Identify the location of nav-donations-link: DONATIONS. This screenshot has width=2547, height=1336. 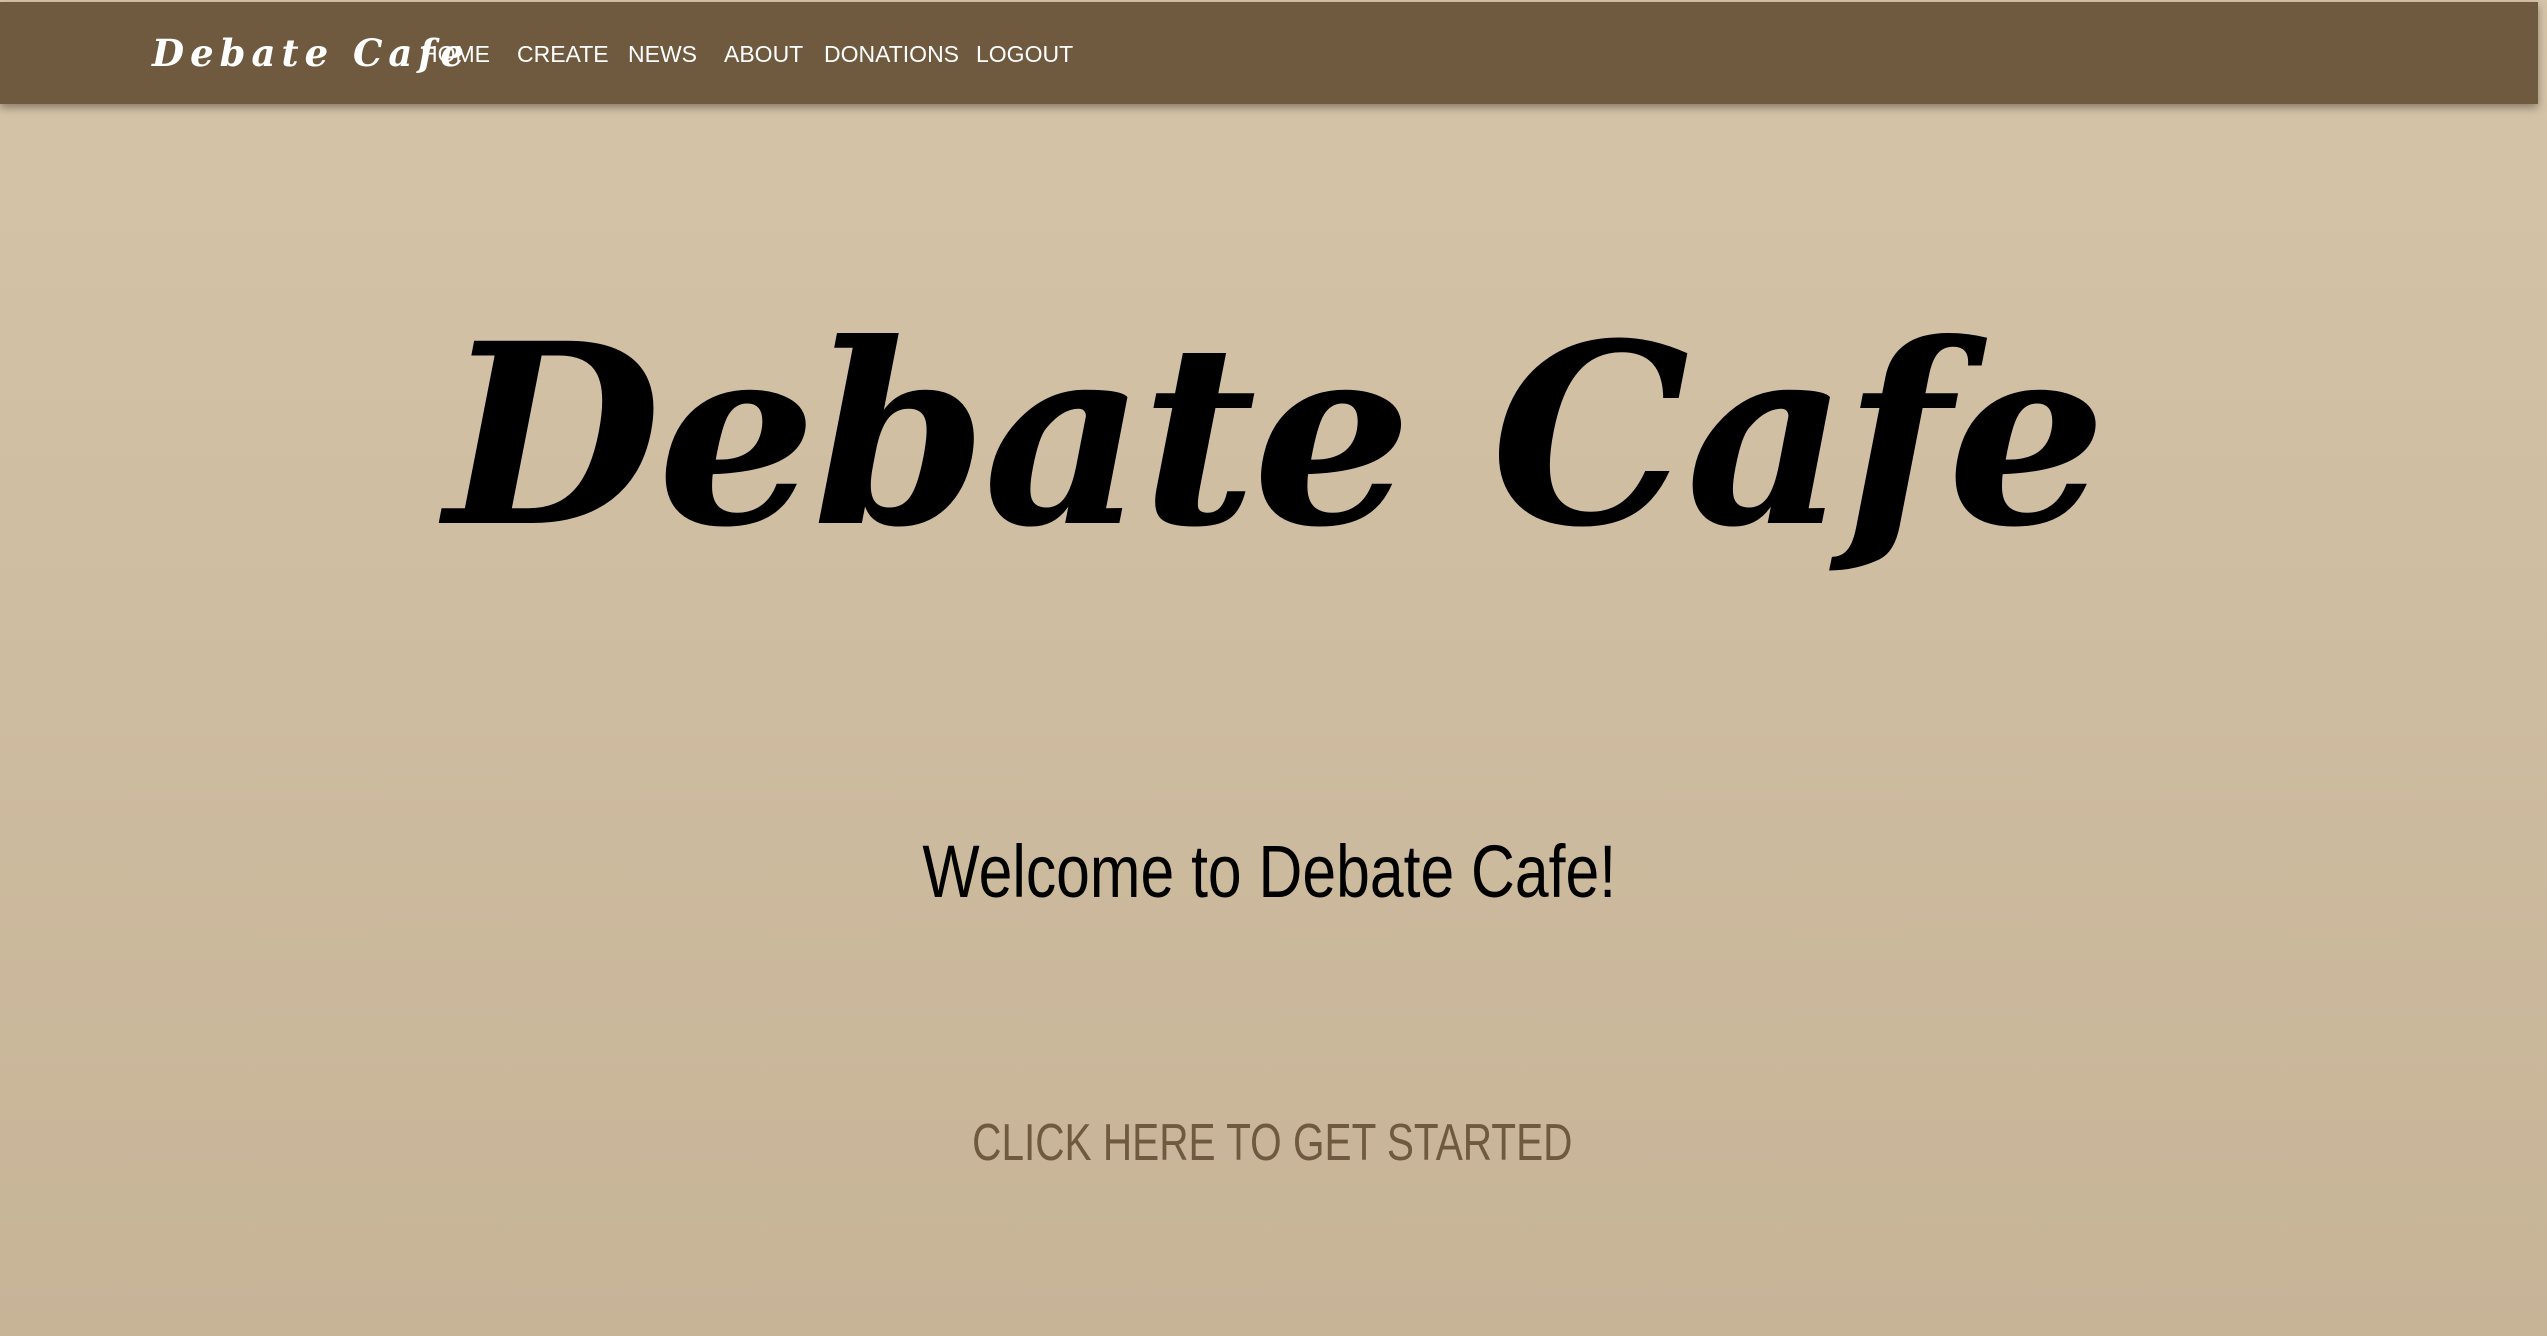
(891, 54).